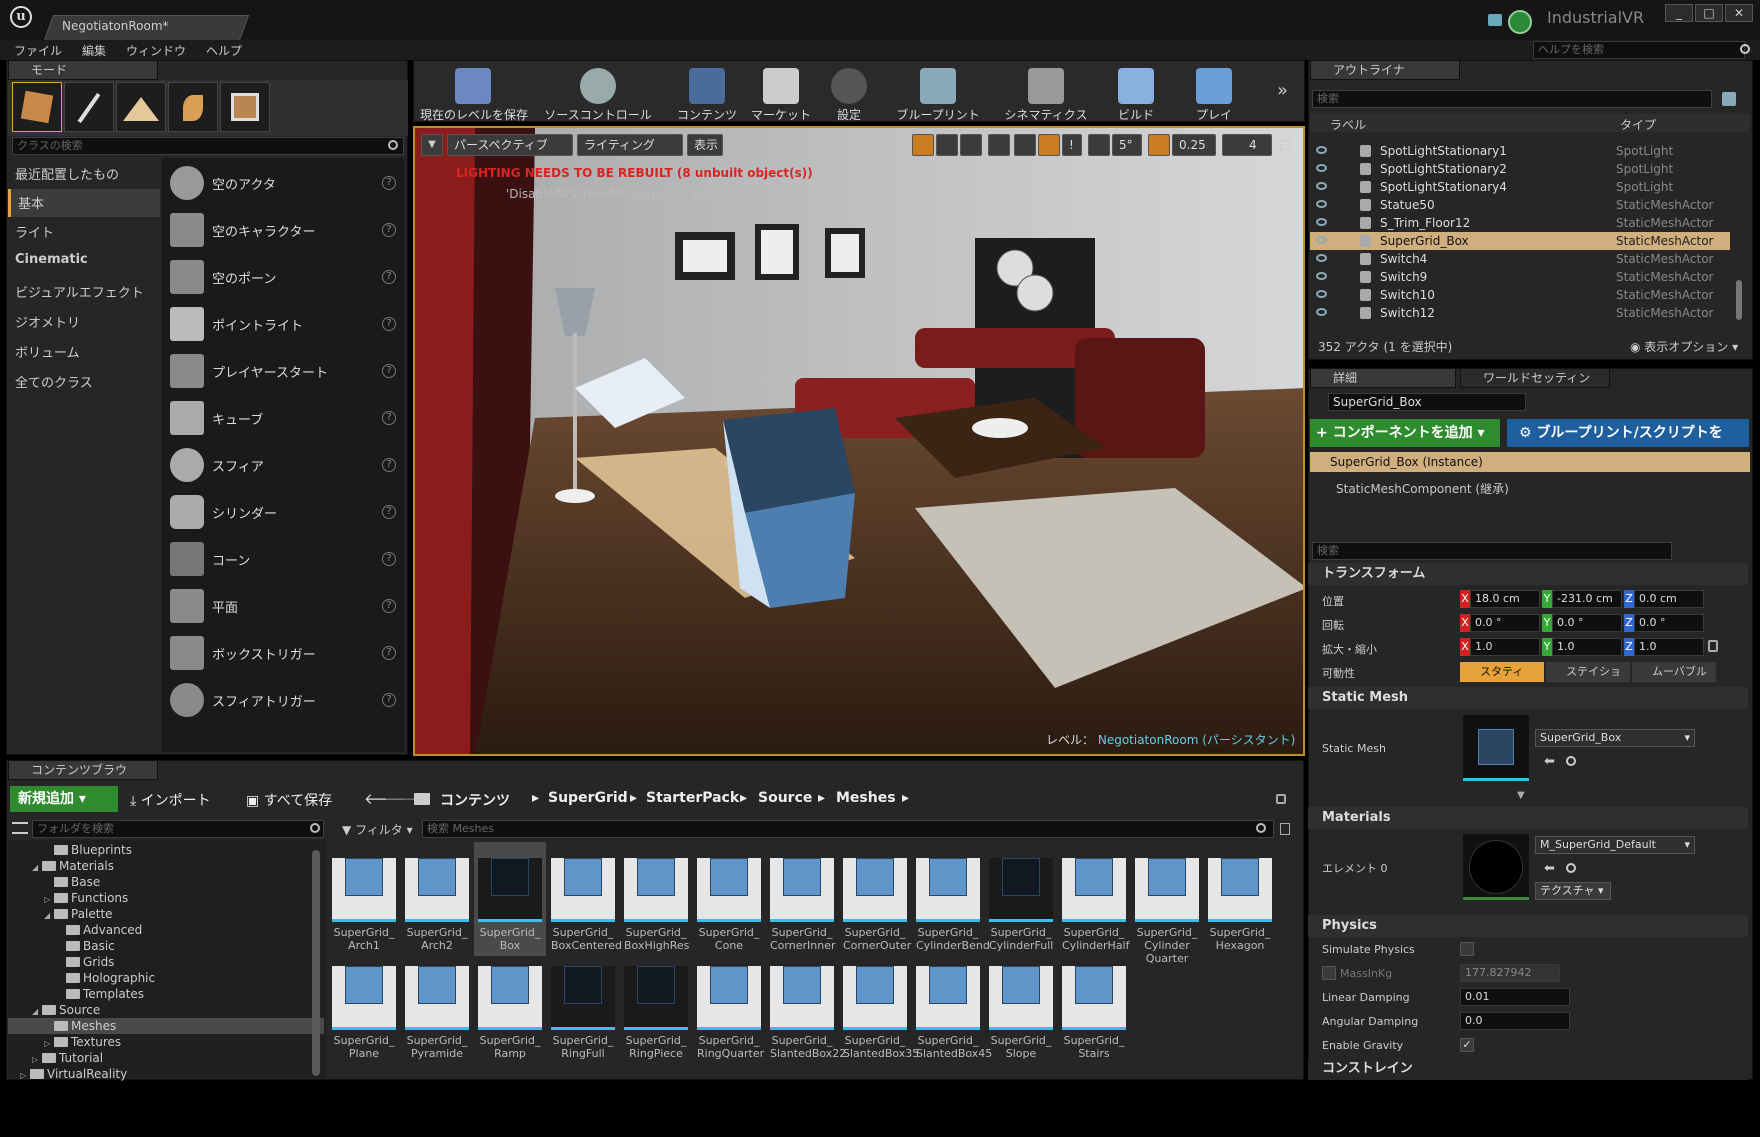  What do you see at coordinates (586, 899) in the screenshot?
I see `asset-tile: SuperGrid_ BoxCentered` at bounding box center [586, 899].